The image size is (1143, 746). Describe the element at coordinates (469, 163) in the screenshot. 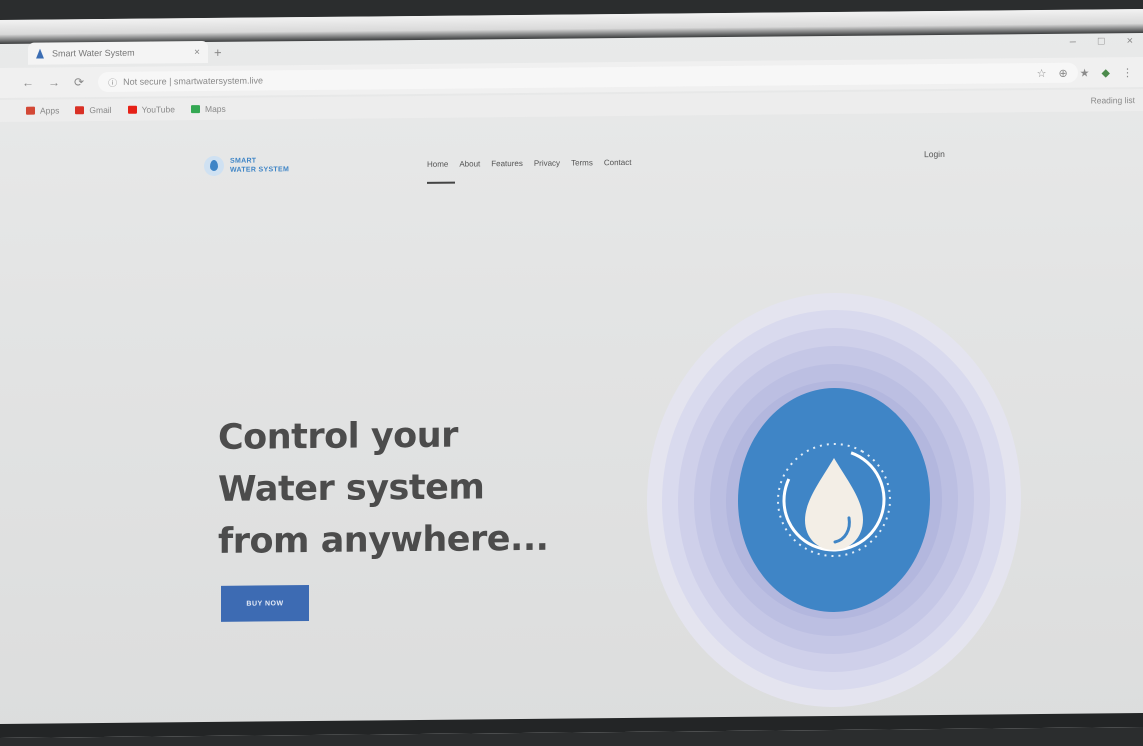

I see `nav-about: About` at that location.